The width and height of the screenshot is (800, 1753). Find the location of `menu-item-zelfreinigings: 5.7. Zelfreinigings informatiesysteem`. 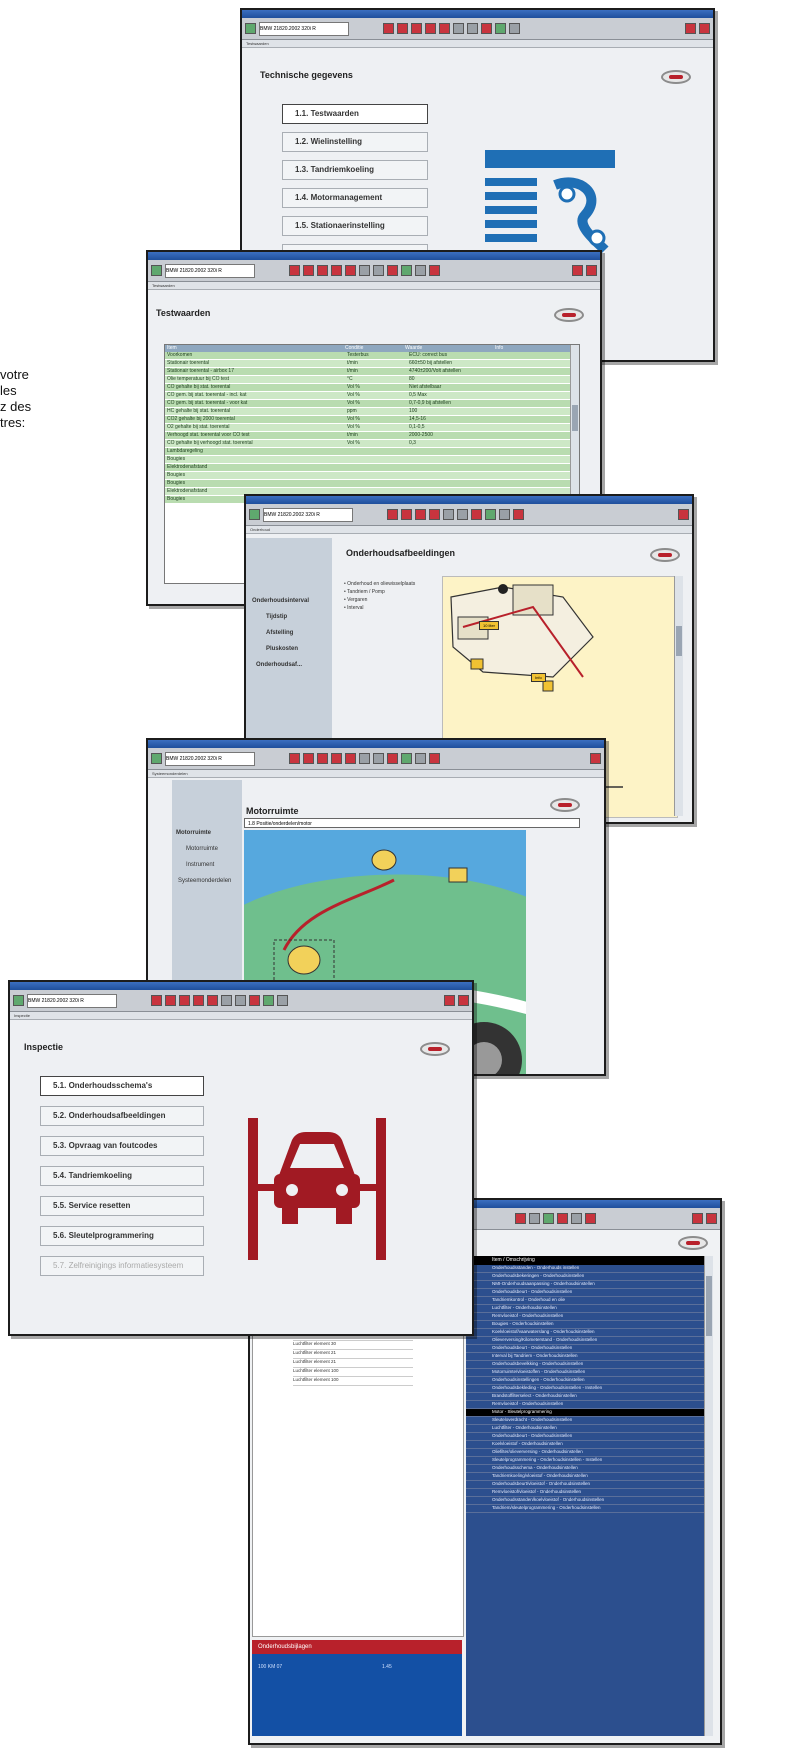

menu-item-zelfreinigings: 5.7. Zelfreinigings informatiesysteem is located at coordinates (122, 1266).